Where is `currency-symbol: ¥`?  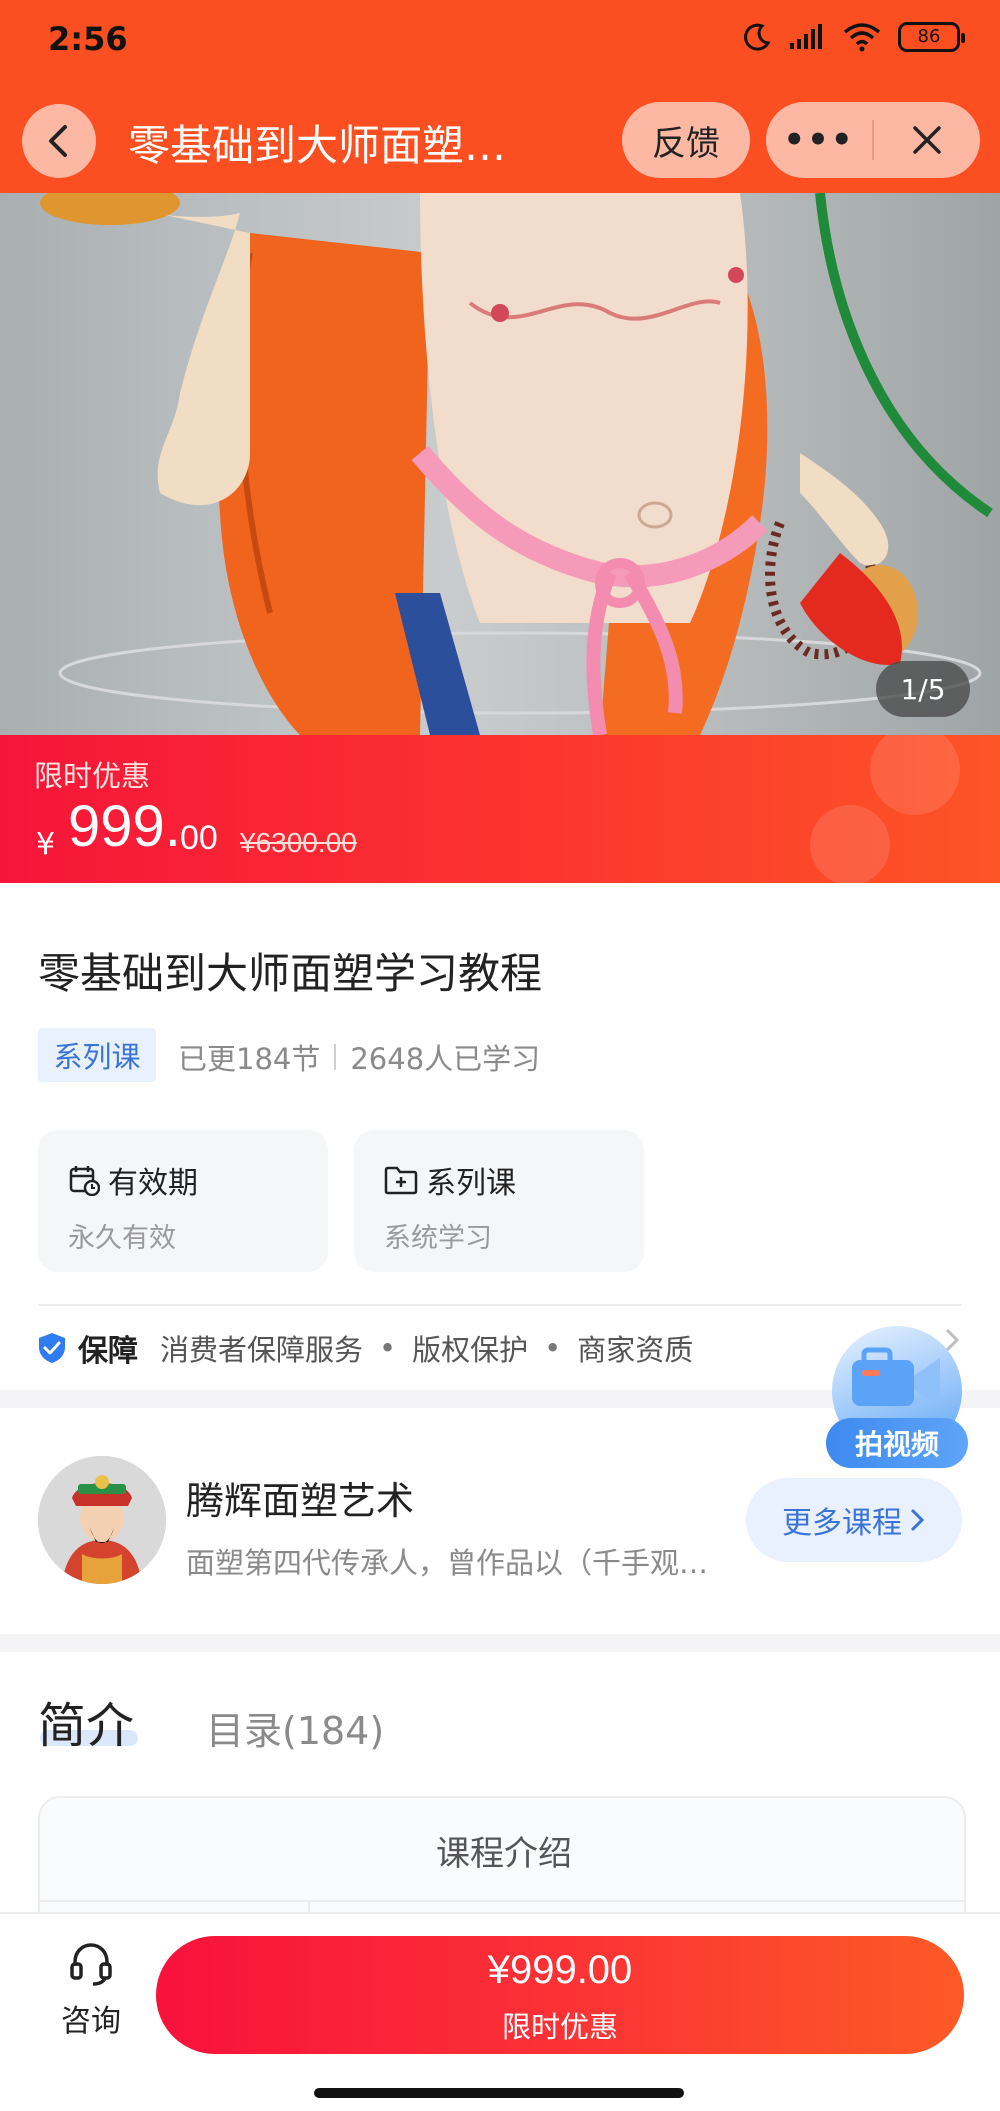 currency-symbol: ¥ is located at coordinates (46, 844).